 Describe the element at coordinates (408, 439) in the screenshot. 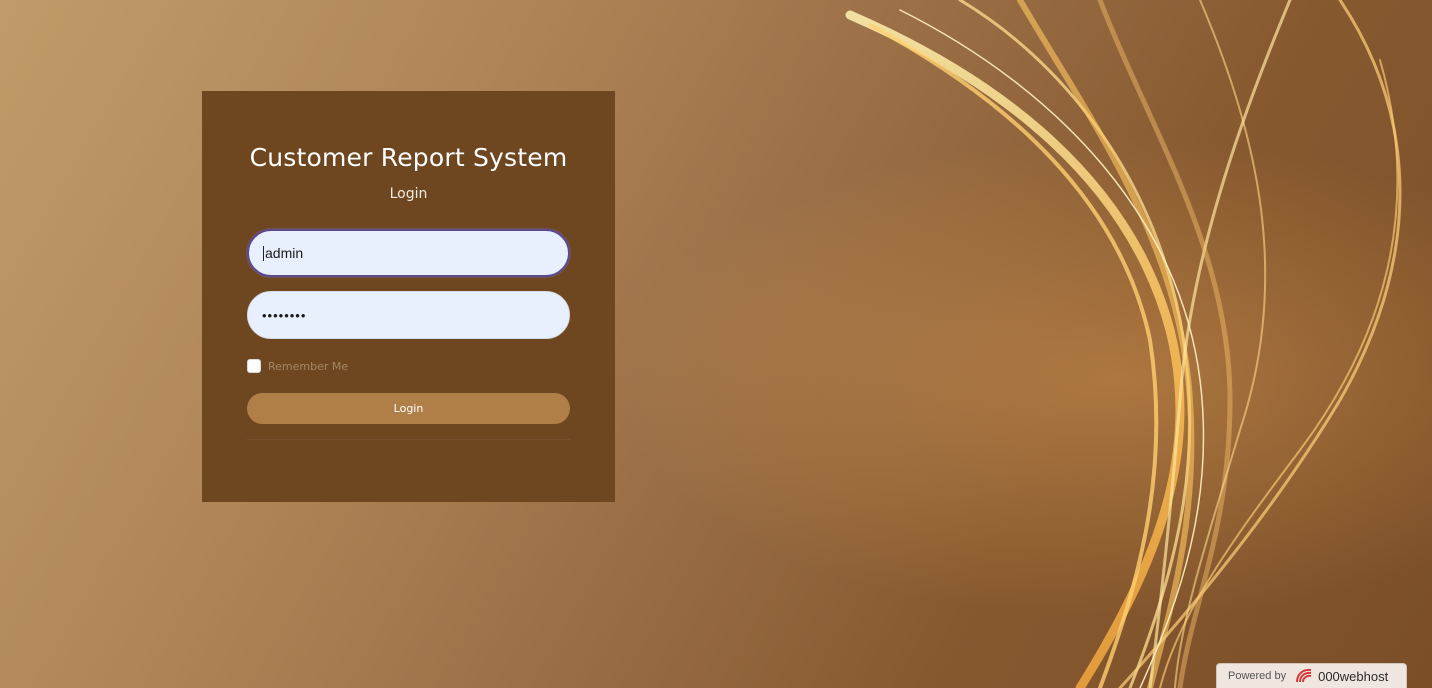

I see `divider` at that location.